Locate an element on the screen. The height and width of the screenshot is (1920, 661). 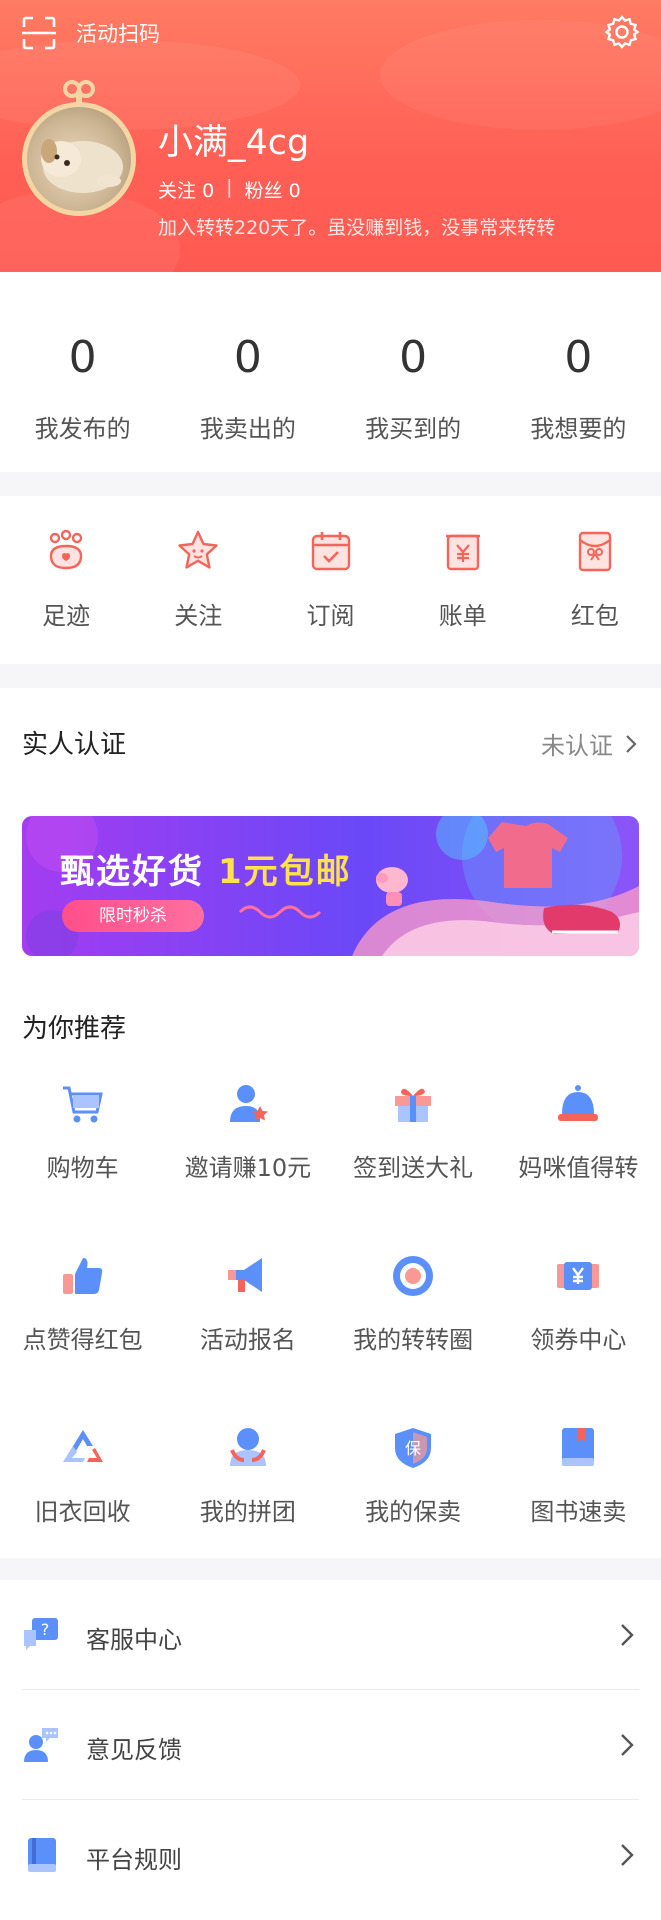
gift-icon is located at coordinates (413, 1105).